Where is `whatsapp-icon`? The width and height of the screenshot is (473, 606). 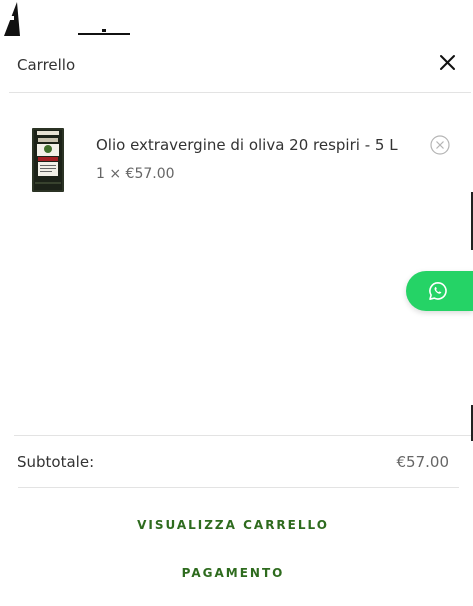
whatsapp-icon is located at coordinates (438, 291).